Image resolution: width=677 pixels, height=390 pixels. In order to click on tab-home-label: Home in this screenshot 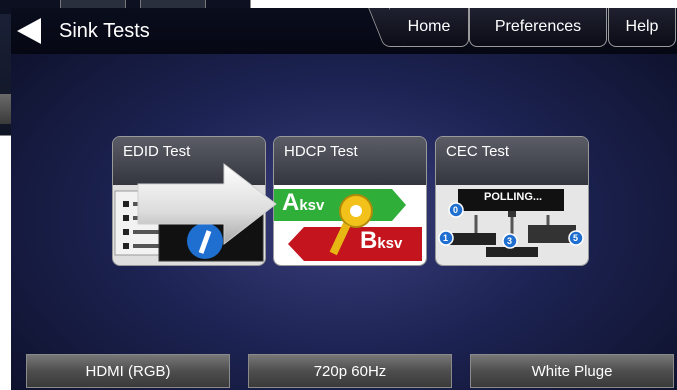, I will do `click(429, 26)`.